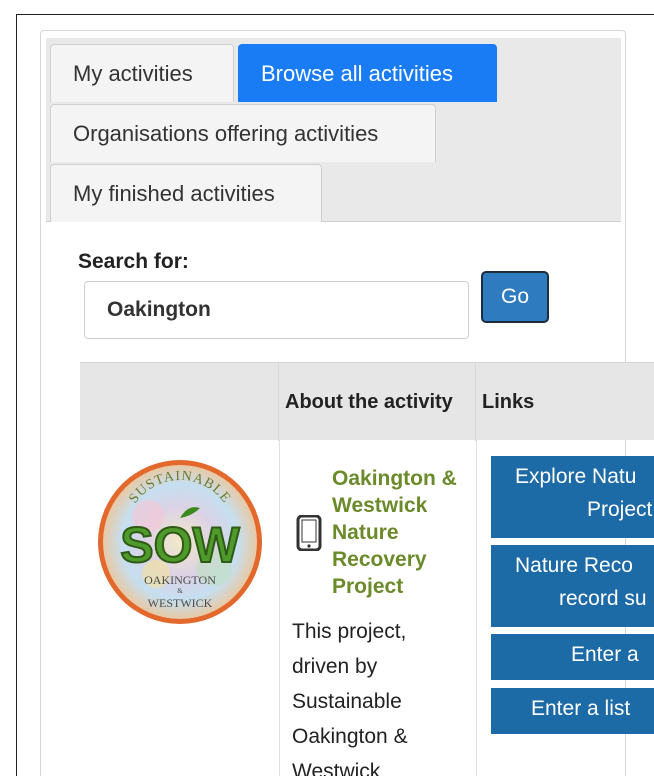 Image resolution: width=654 pixels, height=776 pixels. I want to click on tab-my-activities: My activities, so click(142, 73).